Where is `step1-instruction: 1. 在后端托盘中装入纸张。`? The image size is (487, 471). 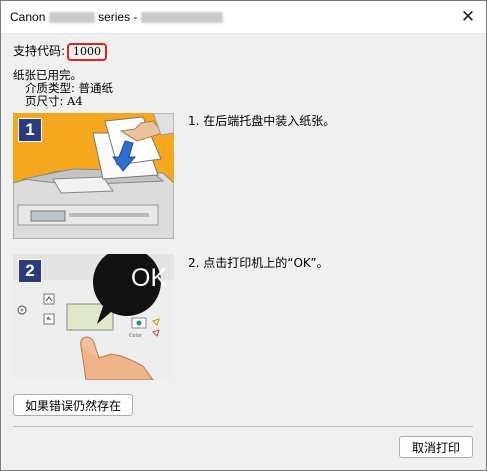 step1-instruction: 1. 在后端托盘中装入纸张。 is located at coordinates (262, 121).